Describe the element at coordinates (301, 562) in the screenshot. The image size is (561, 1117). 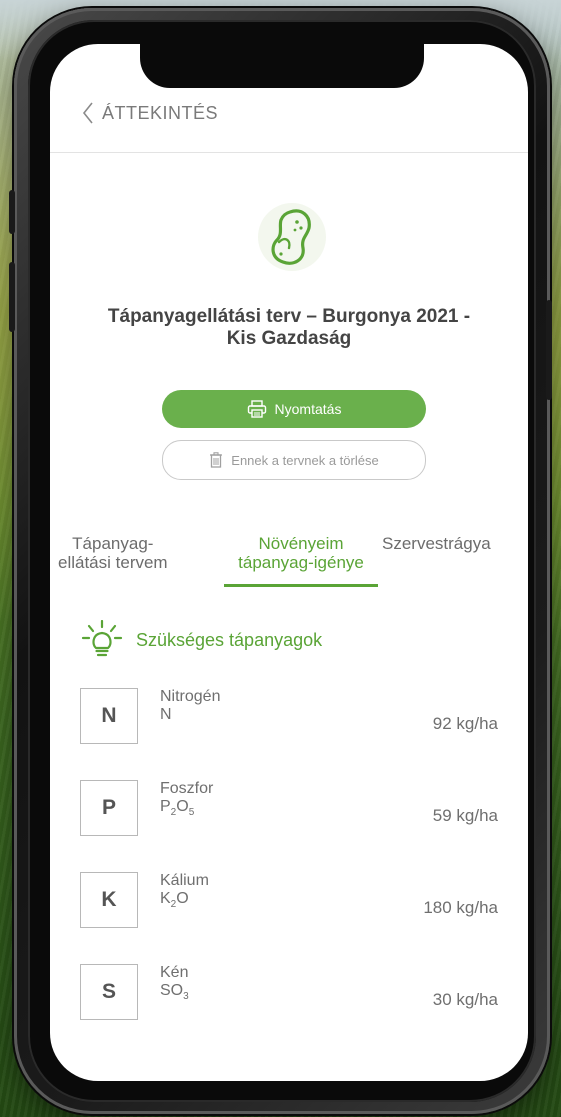
I see `tab-label-line2: tápanyag-igénye` at that location.